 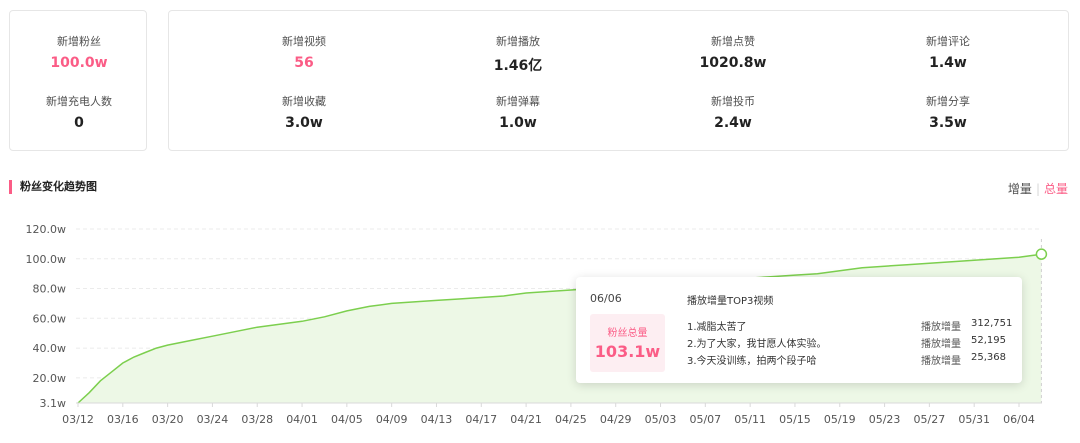 I want to click on tooltip-video-row: 3.今天没训练，拍两个段子哈 播放增量 25,368, so click(x=847, y=359).